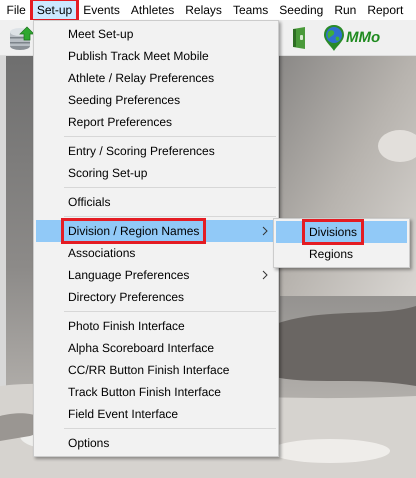 The image size is (416, 478). What do you see at coordinates (156, 202) in the screenshot?
I see `menu-item: Officials` at bounding box center [156, 202].